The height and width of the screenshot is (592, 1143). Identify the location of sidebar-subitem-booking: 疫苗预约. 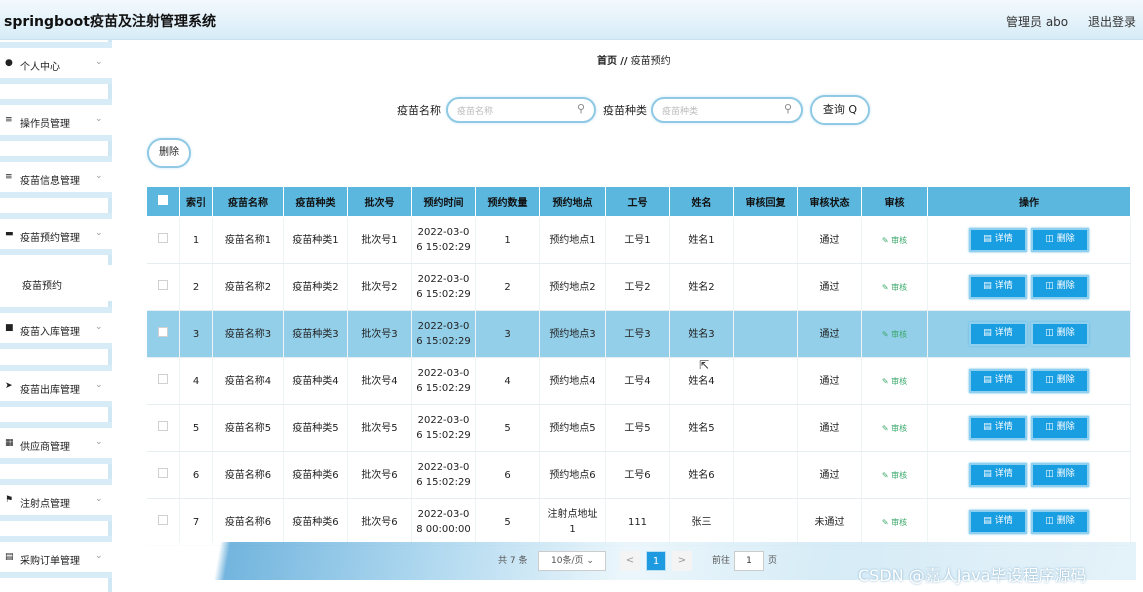
(56, 283).